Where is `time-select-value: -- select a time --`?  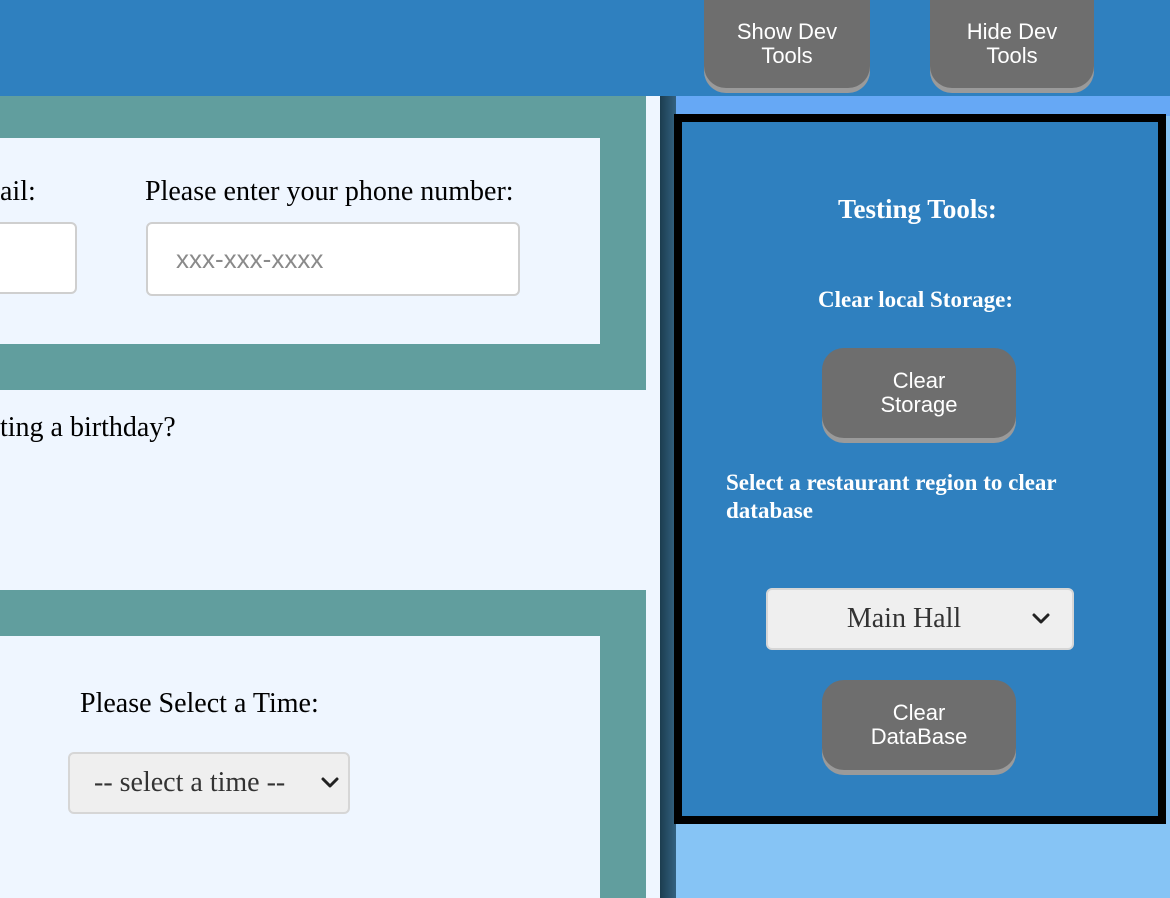 time-select-value: -- select a time -- is located at coordinates (190, 782).